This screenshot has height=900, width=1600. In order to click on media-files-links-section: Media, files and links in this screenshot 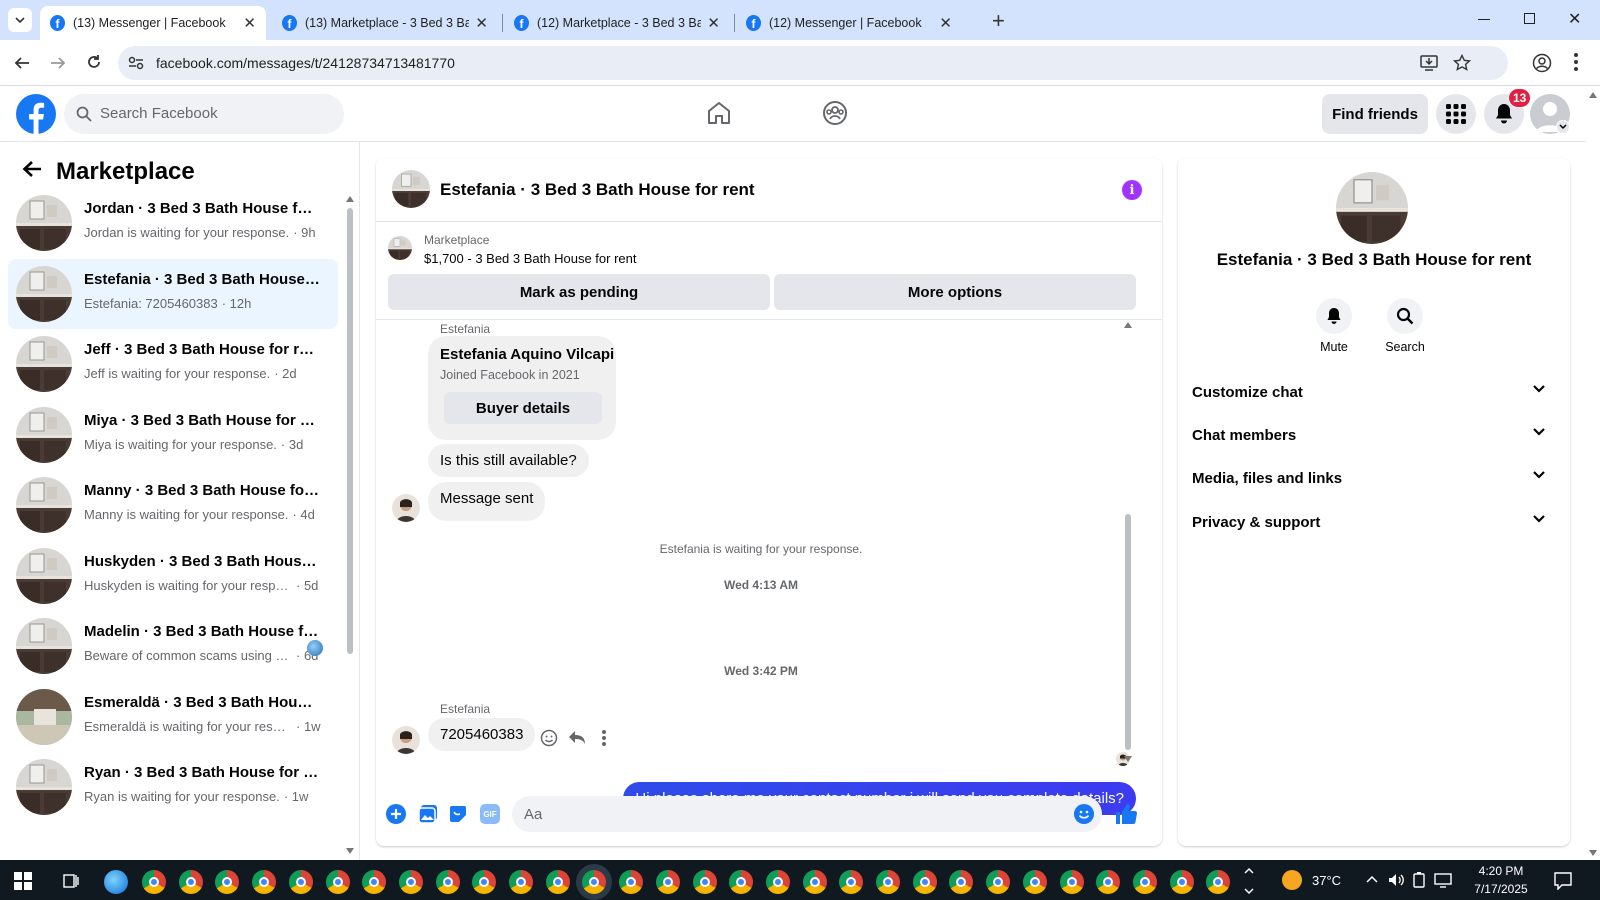, I will do `click(1373, 478)`.